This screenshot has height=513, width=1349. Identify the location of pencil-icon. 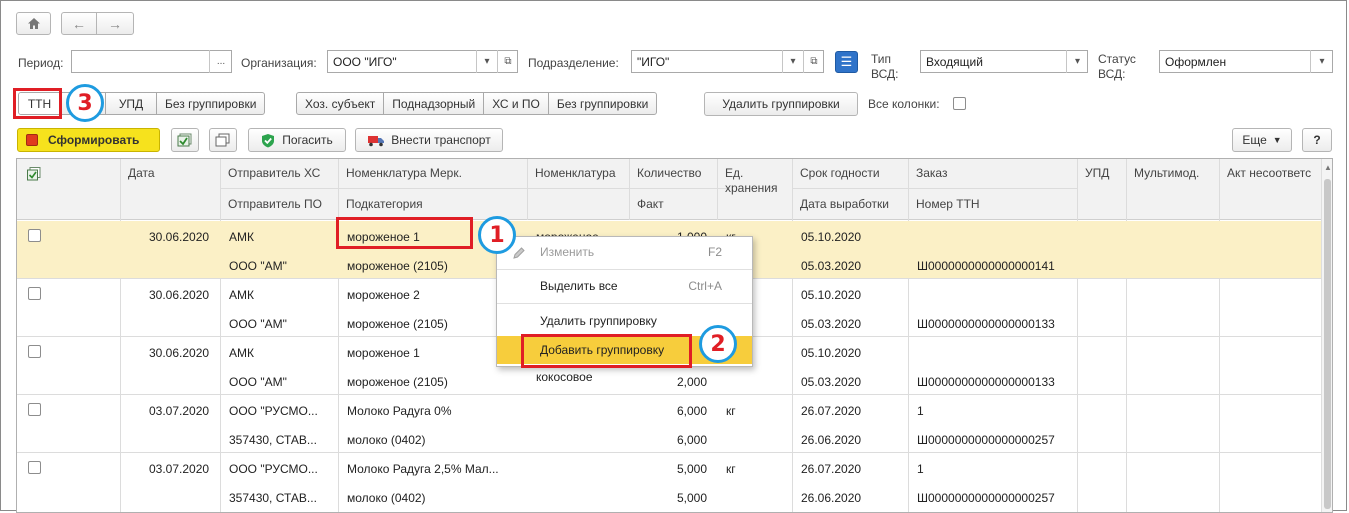
(519, 253).